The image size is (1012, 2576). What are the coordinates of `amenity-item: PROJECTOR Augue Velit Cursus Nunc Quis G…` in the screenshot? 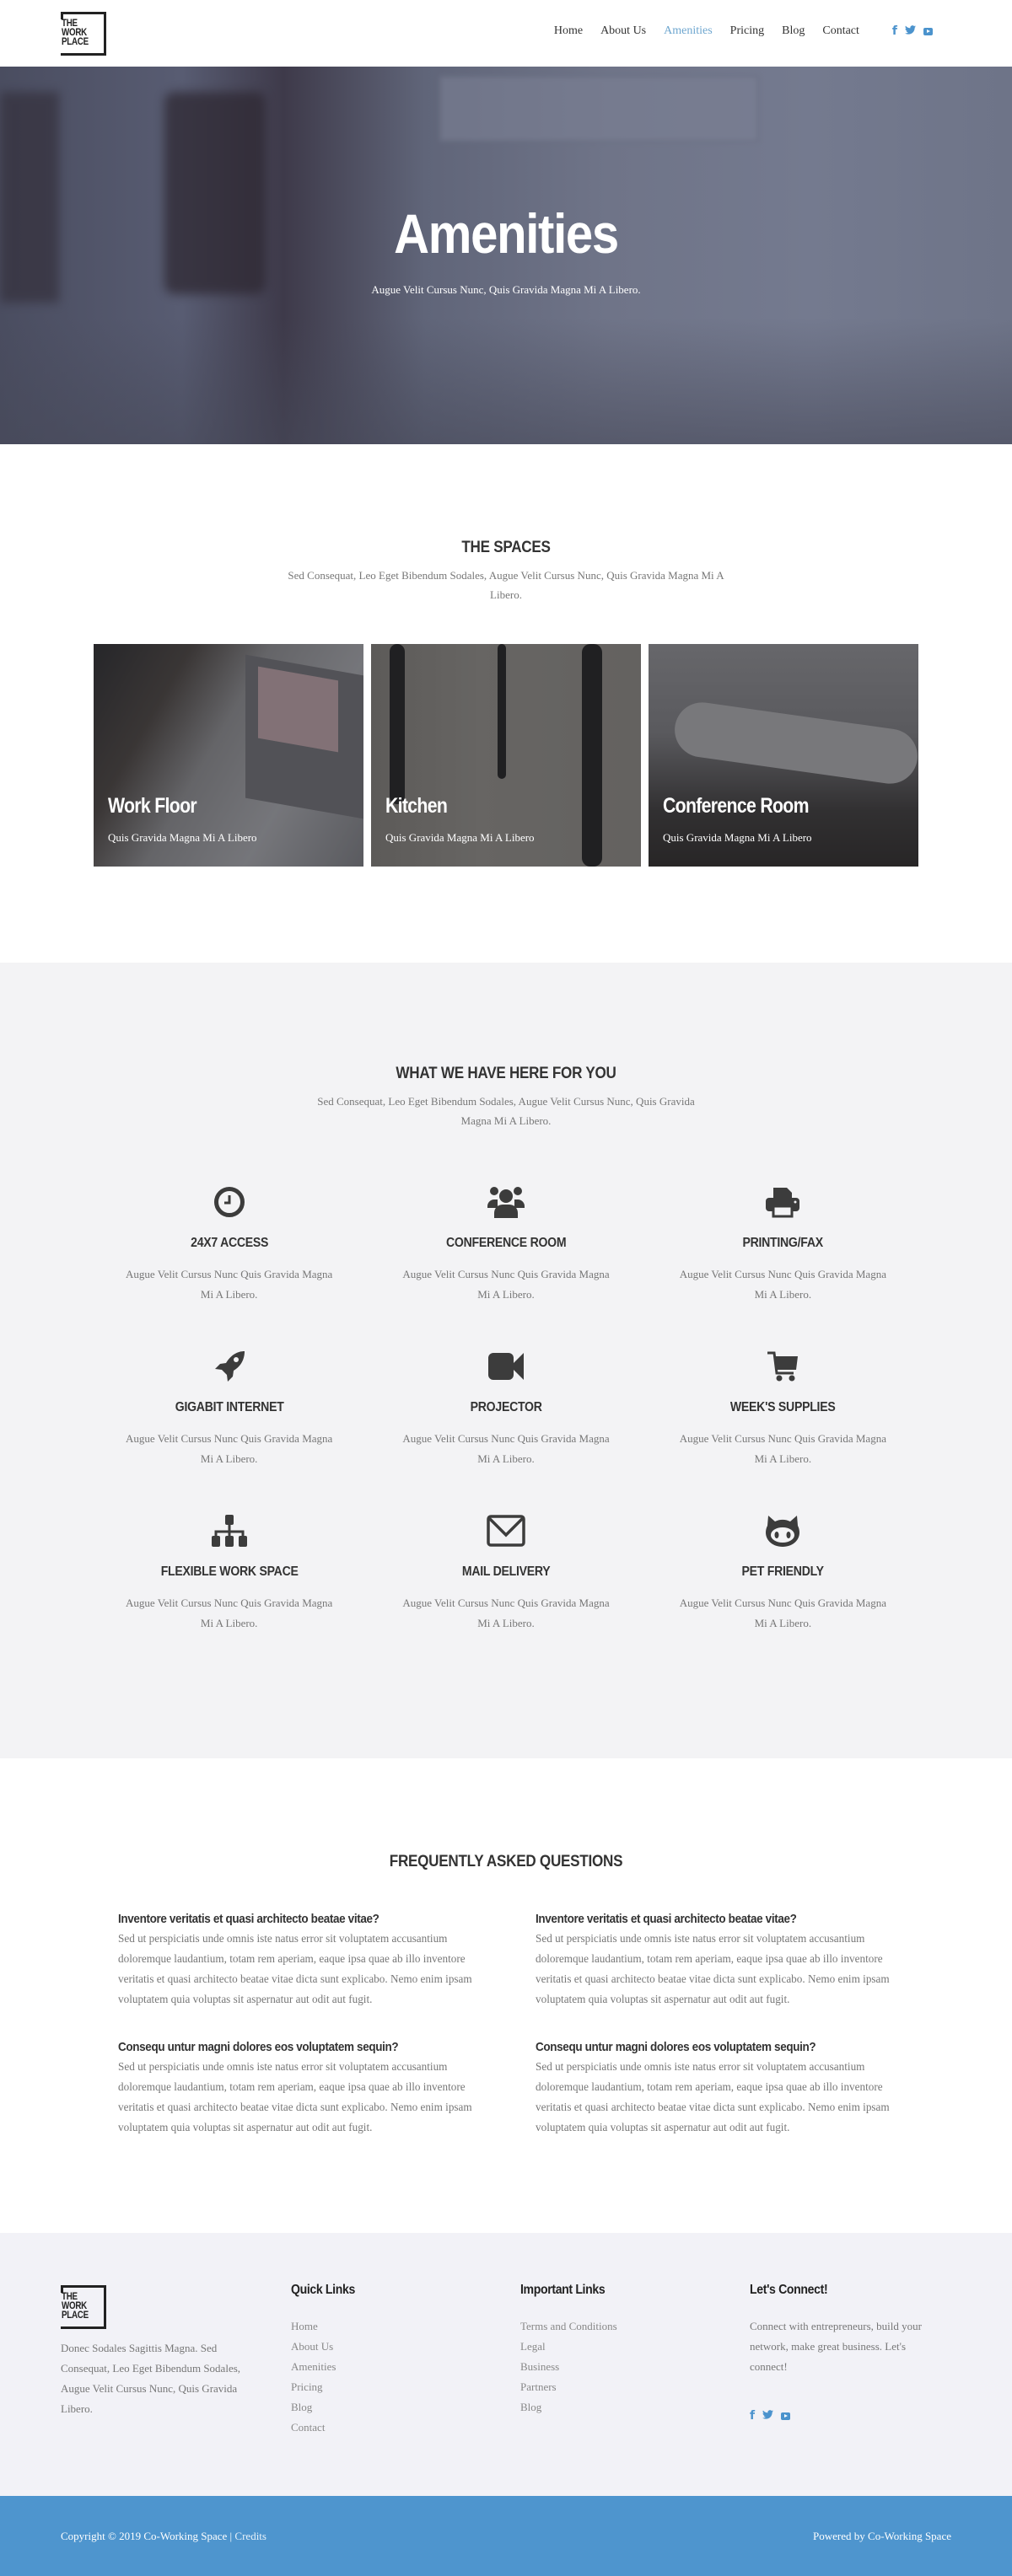 It's located at (506, 1408).